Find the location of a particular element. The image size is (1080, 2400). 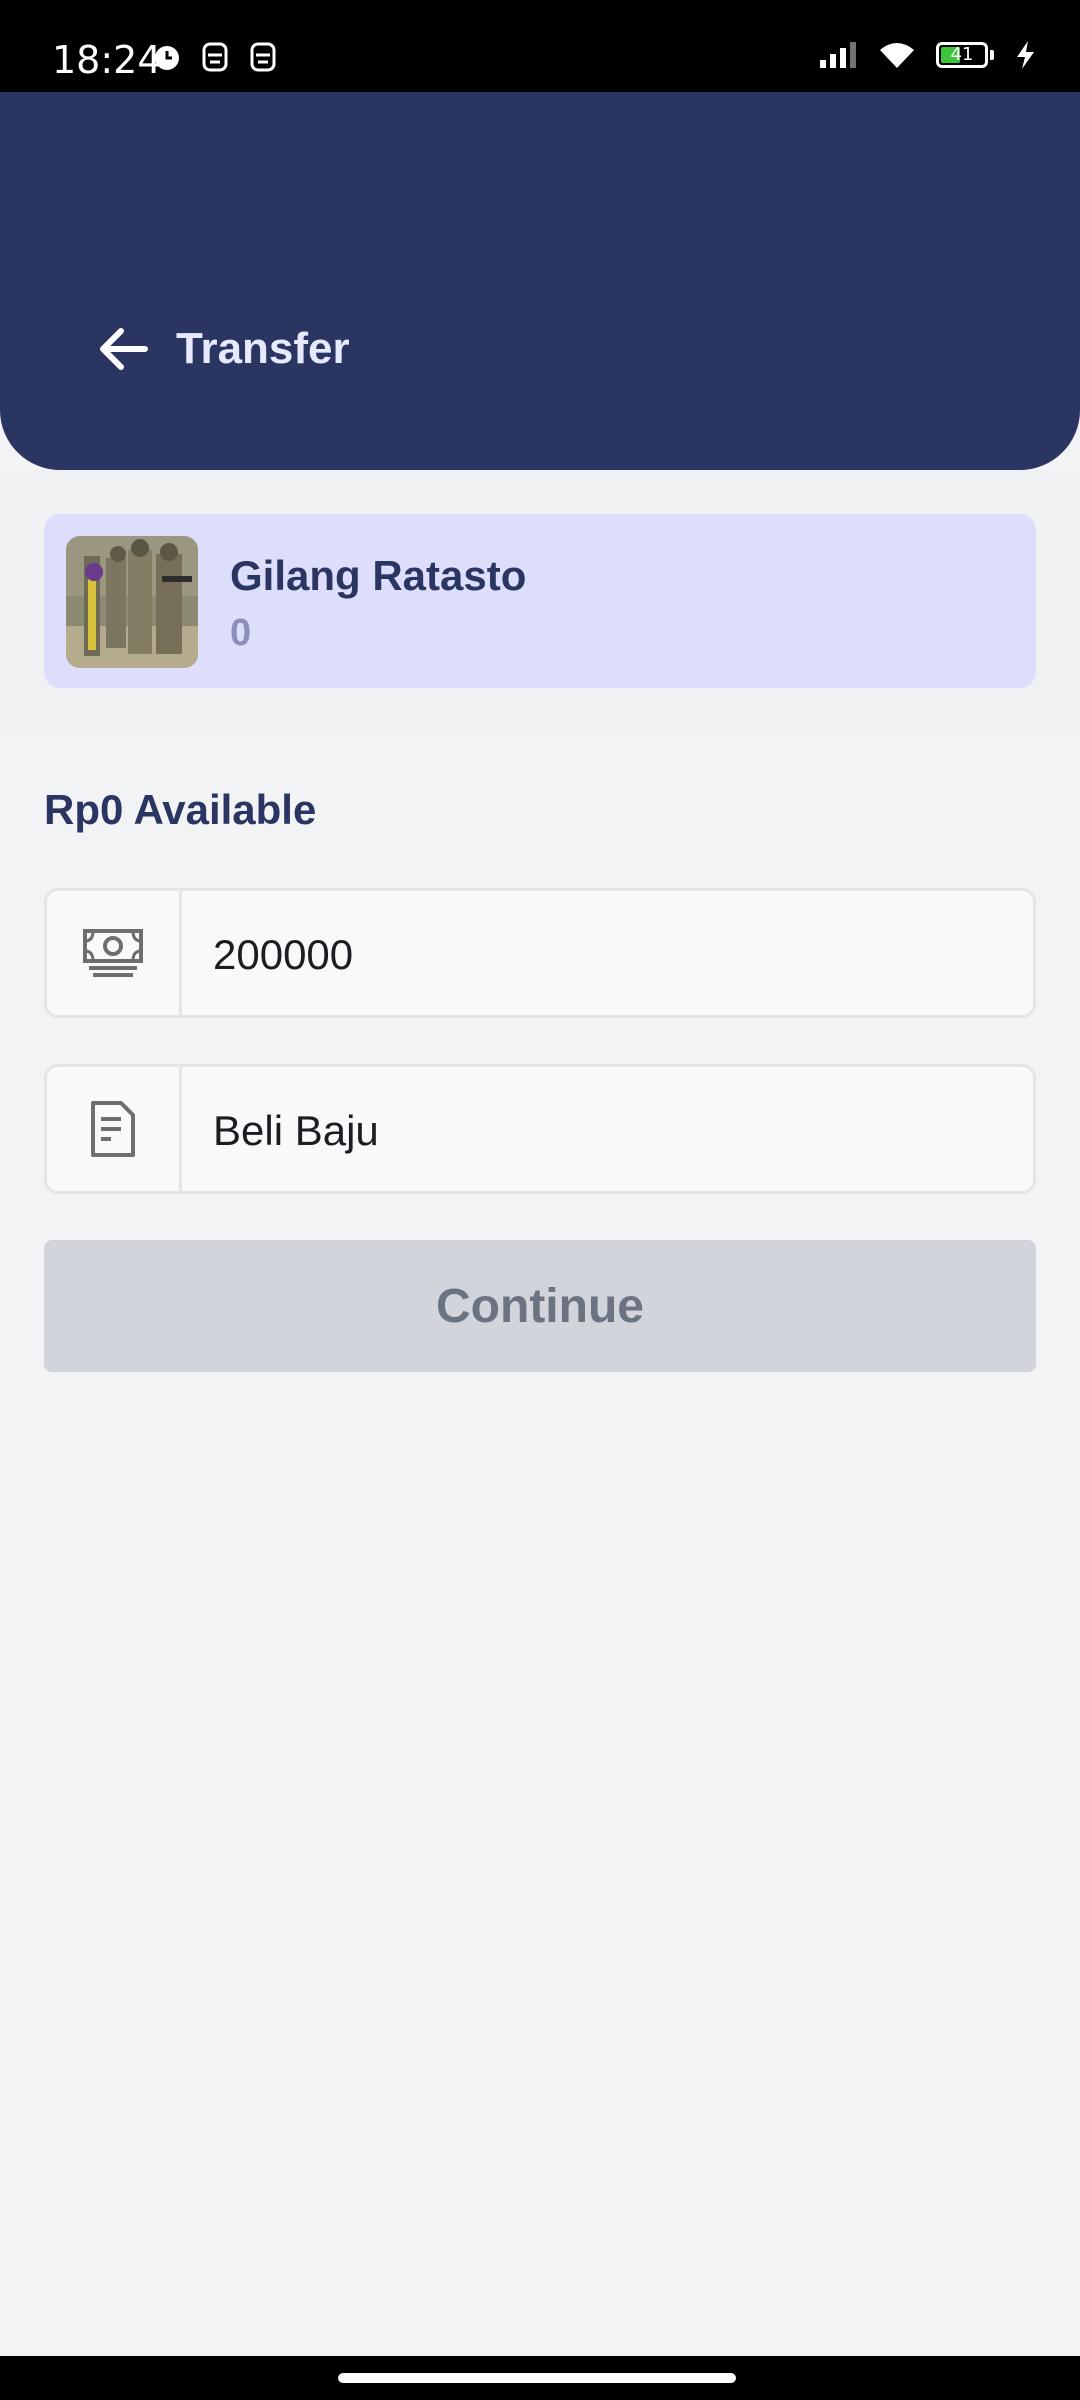

recipient-section: Gilang Ratasto 0 is located at coordinates (540, 602).